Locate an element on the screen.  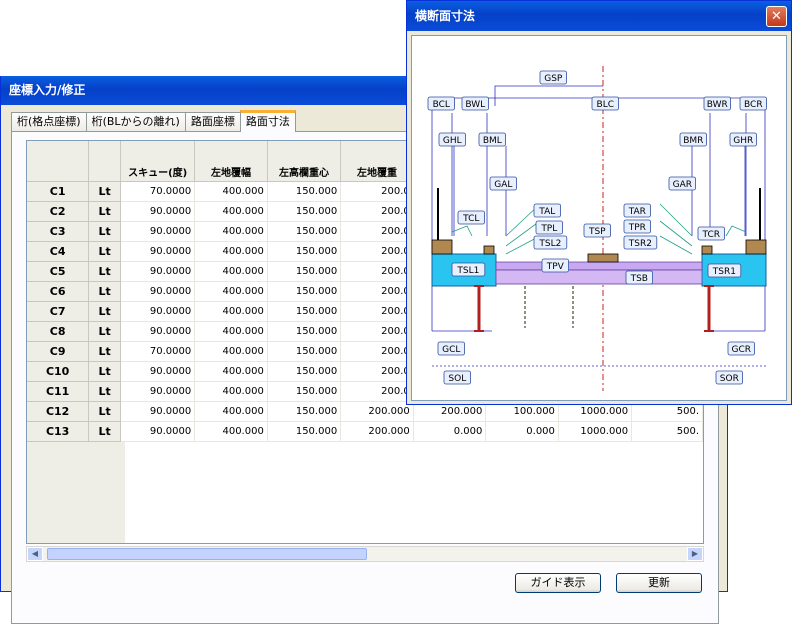
label-text-tsr2: TSR2 is located at coordinates (640, 244).